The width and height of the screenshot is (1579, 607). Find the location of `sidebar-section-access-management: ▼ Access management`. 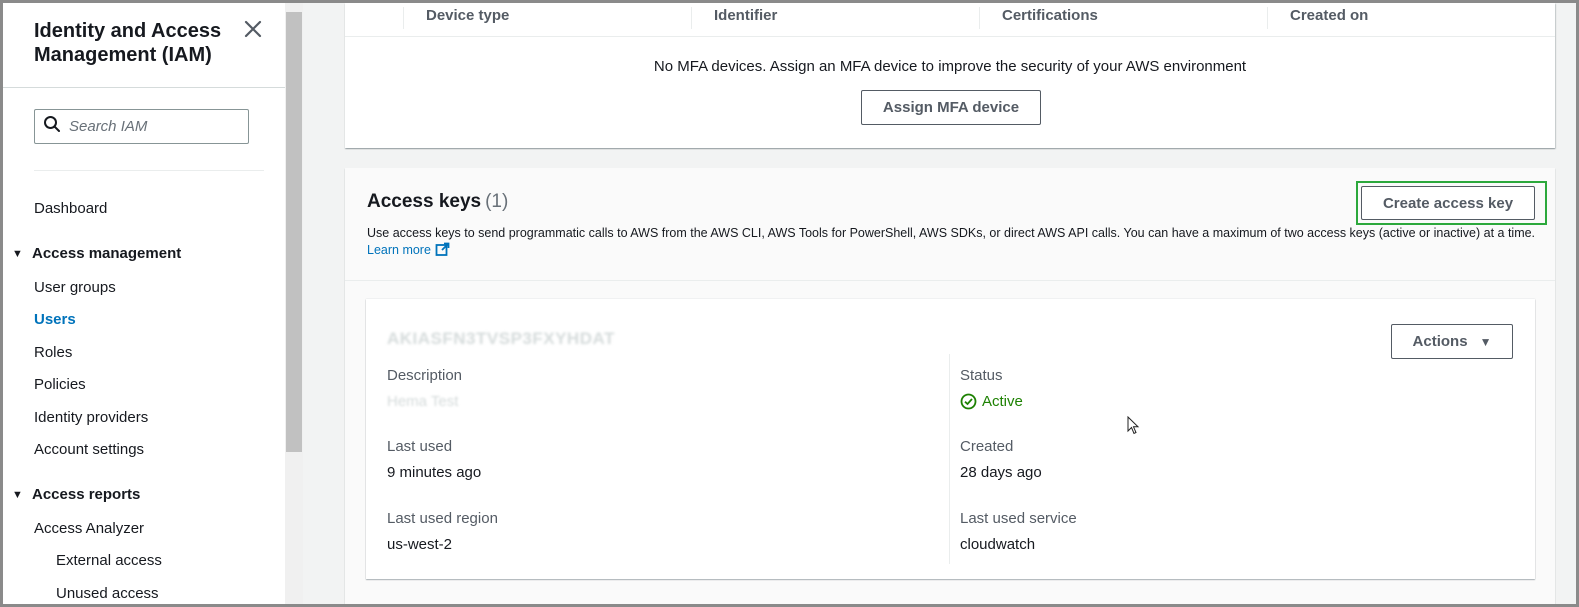

sidebar-section-access-management: ▼ Access management is located at coordinates (96, 253).